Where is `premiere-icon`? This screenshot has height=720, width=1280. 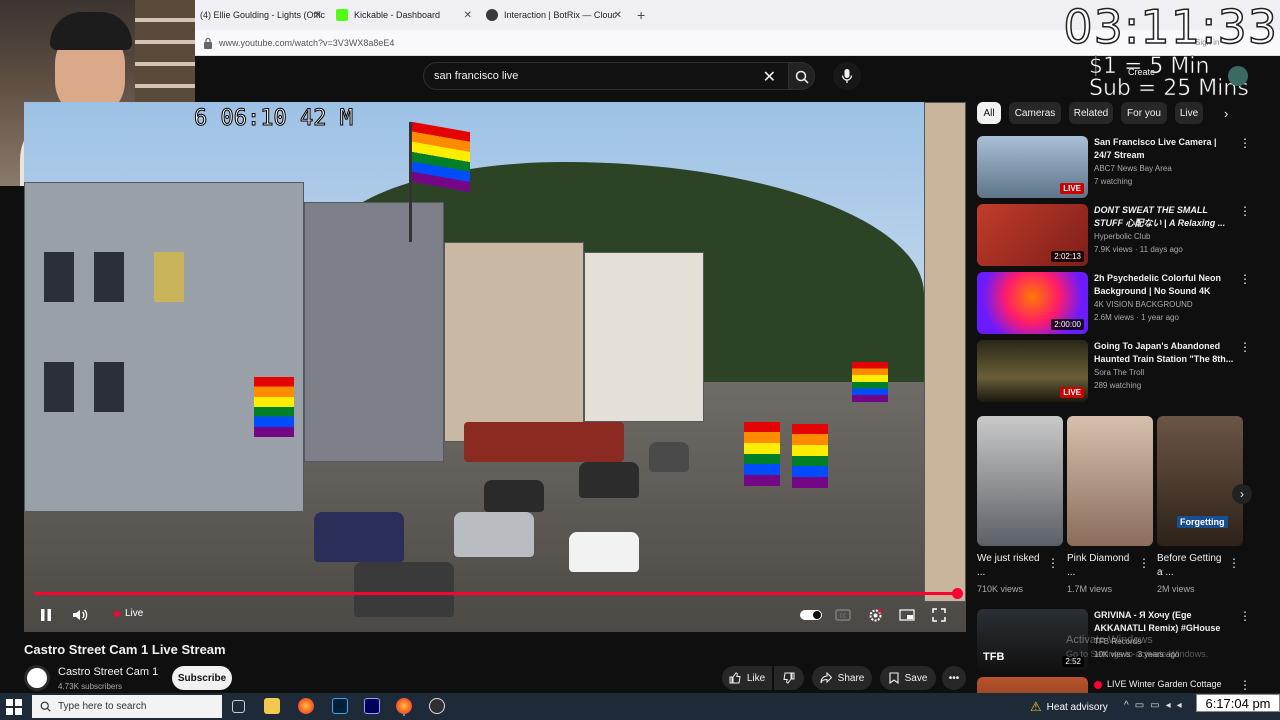
premiere-icon is located at coordinates (372, 706).